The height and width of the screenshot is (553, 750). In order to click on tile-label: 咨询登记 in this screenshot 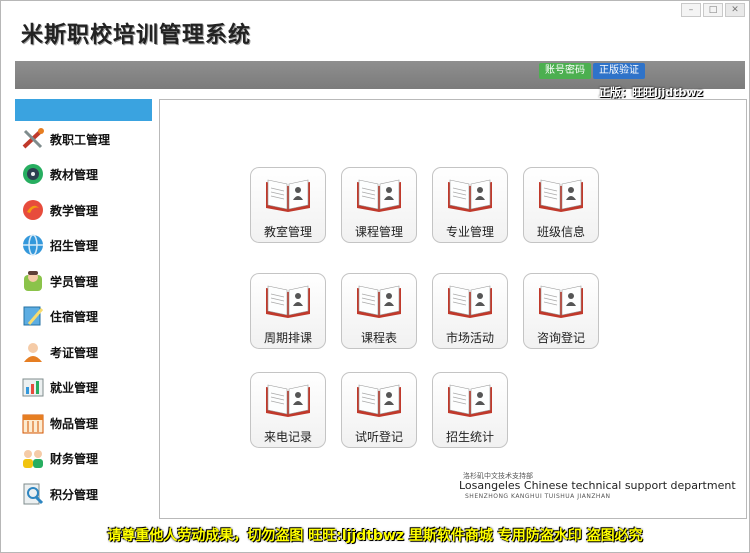, I will do `click(560, 338)`.